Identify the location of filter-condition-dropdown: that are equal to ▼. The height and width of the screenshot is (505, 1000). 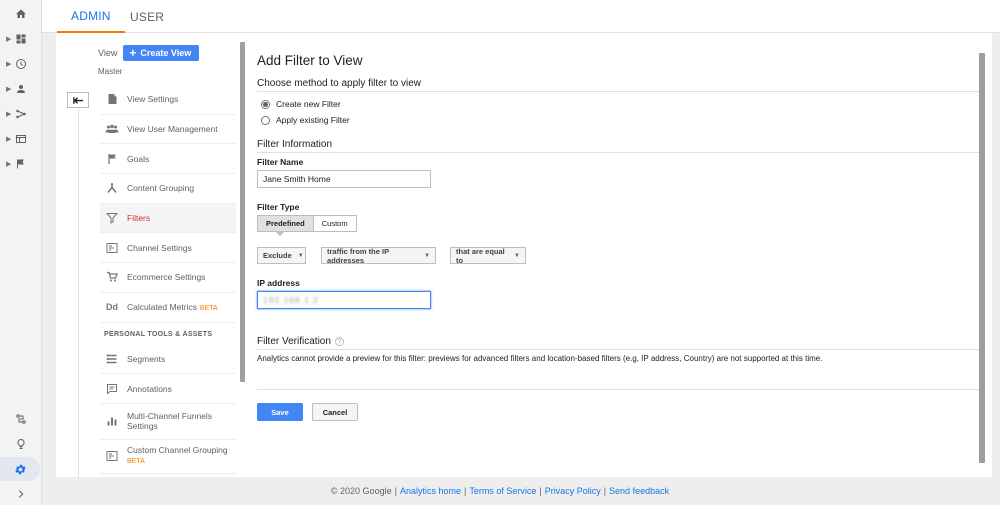
(488, 255).